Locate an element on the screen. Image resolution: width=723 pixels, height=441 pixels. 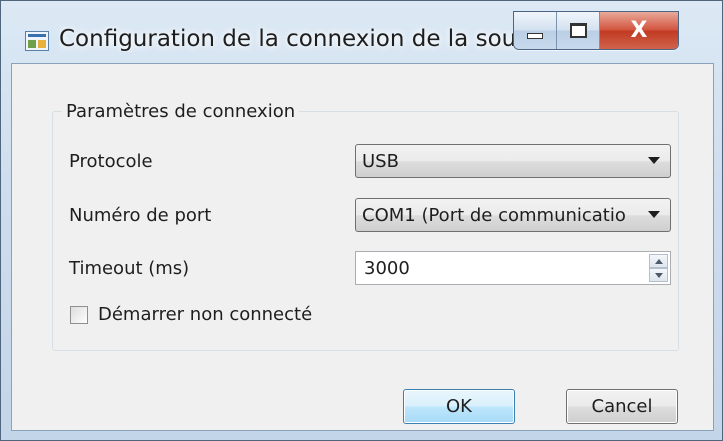
cancel-button: Cancel is located at coordinates (622, 406).